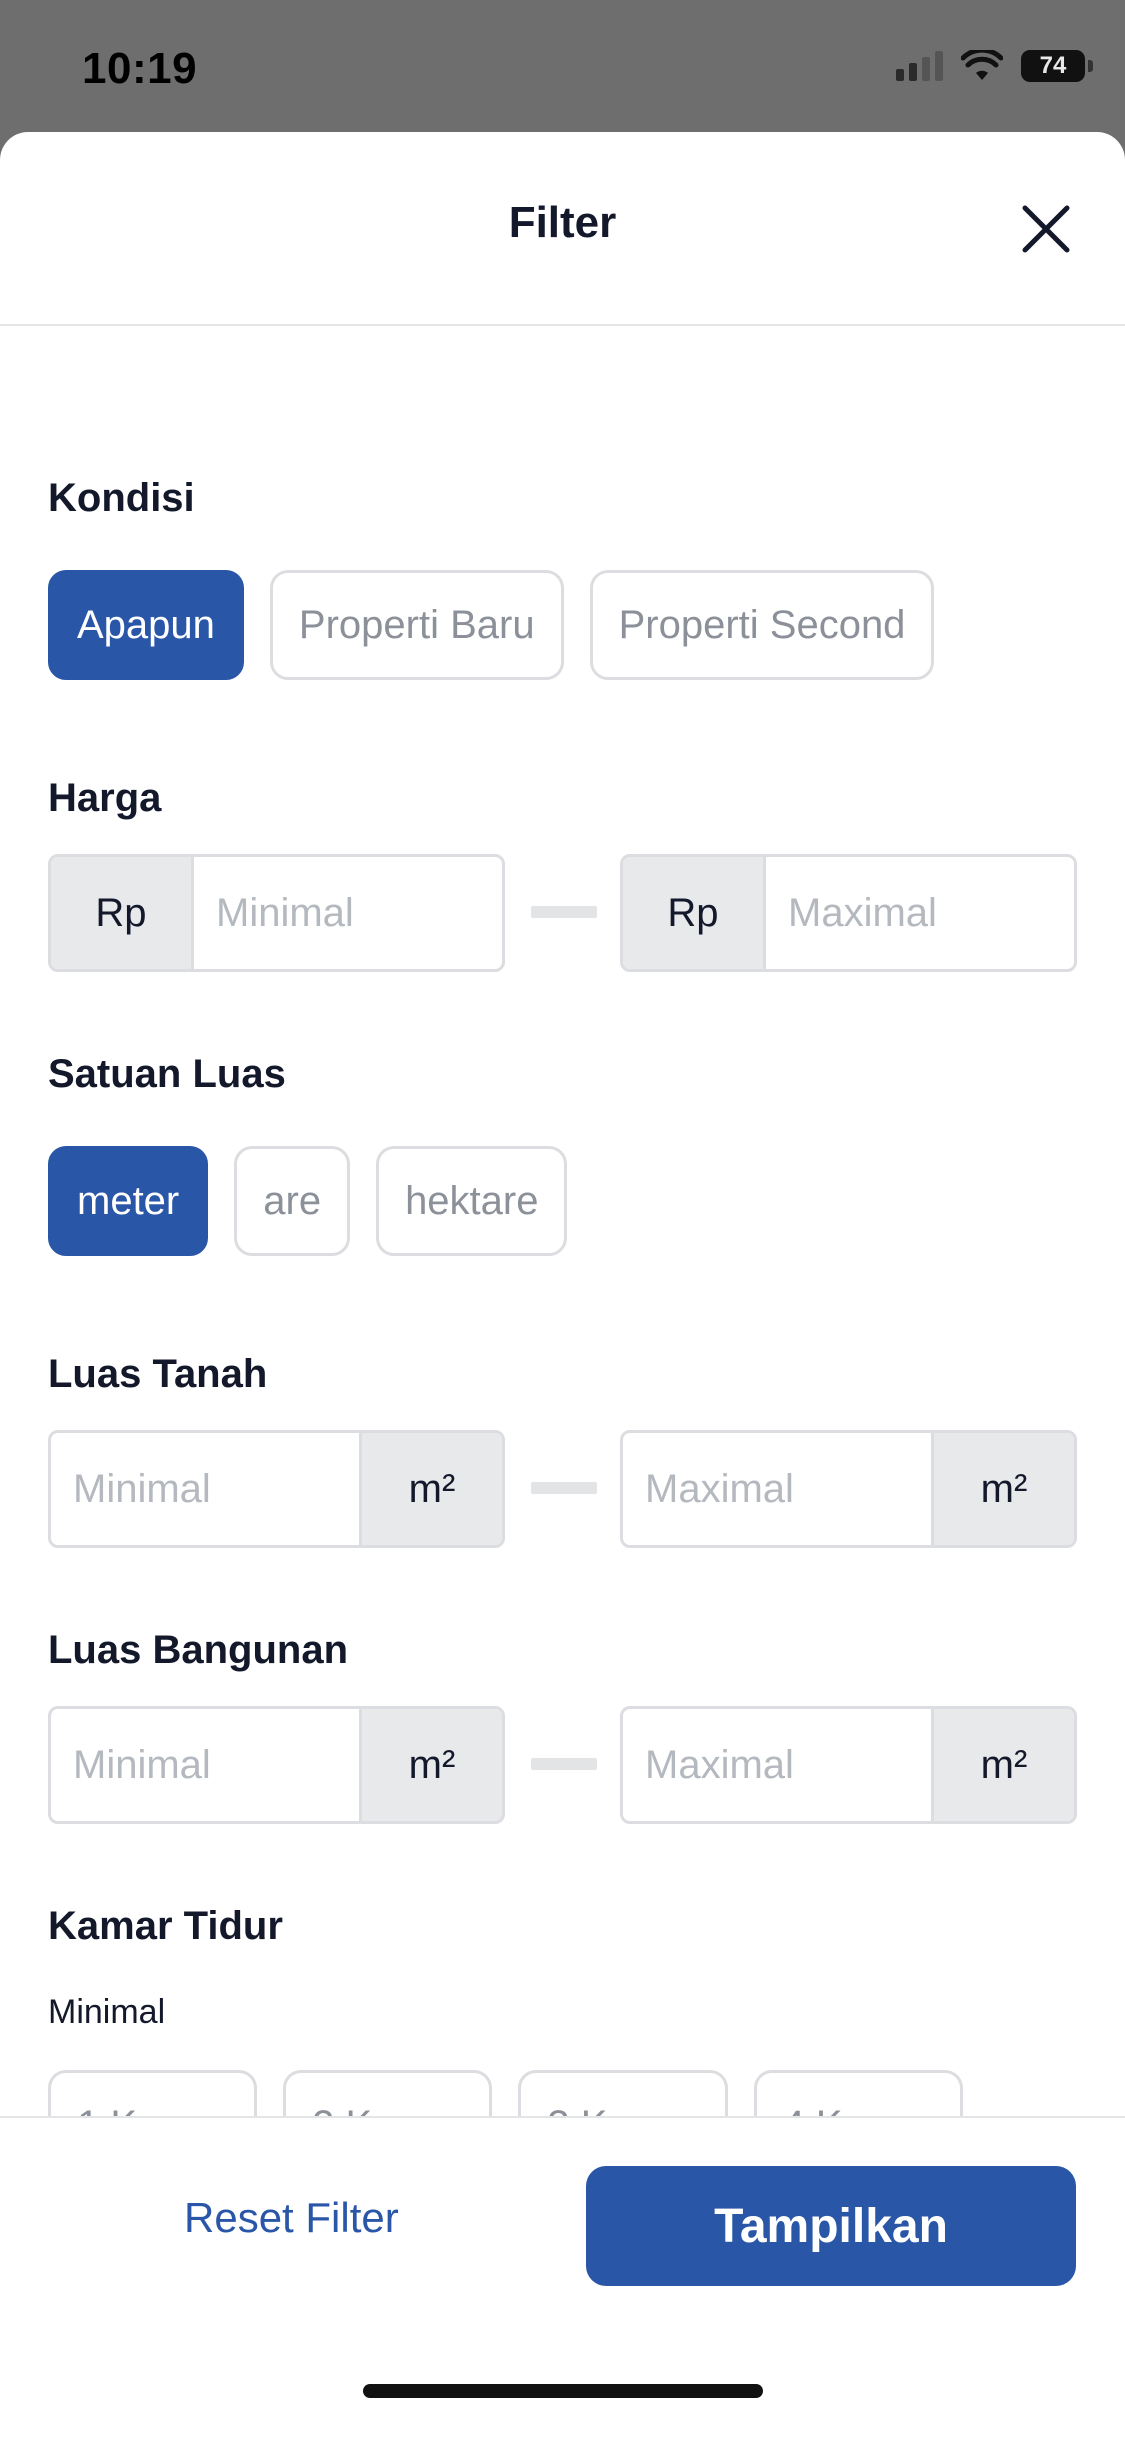  I want to click on luas-tanah-min-input, so click(205, 1489).